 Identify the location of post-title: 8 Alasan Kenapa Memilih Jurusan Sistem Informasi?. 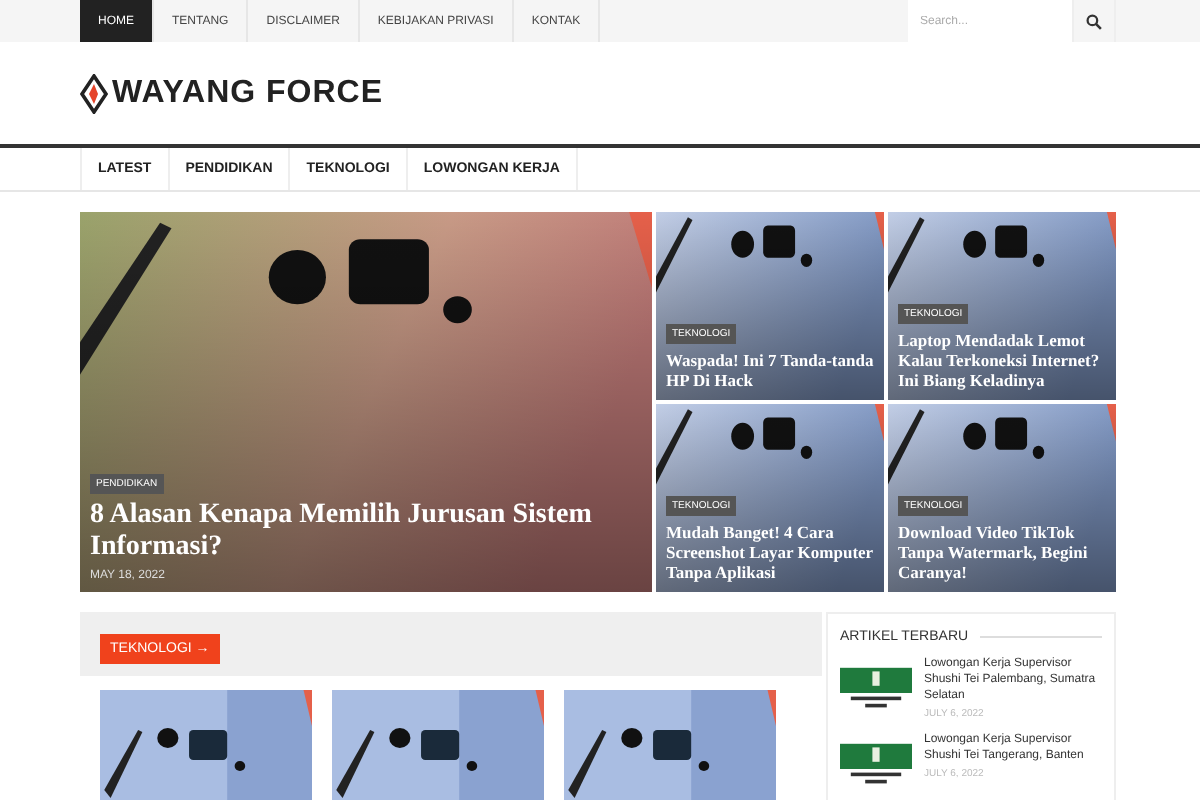
(367, 532).